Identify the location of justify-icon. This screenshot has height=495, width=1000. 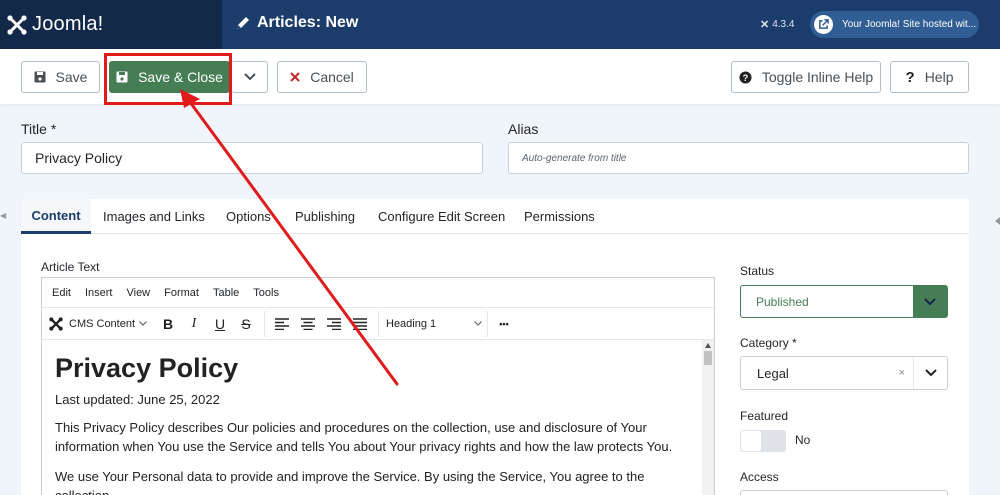
(360, 323).